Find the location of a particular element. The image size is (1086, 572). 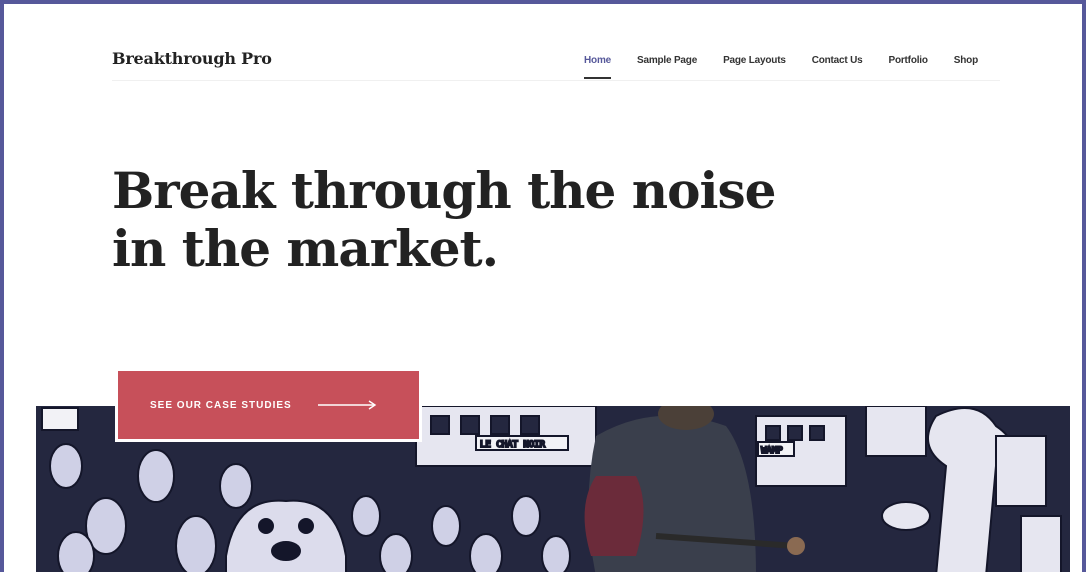

cta-button-wrapper: SEE OUR CASE STUDIES is located at coordinates (268, 405).